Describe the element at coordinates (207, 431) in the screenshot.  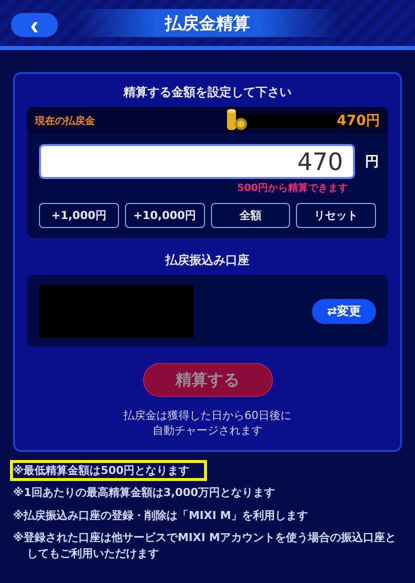
I see `auto-charge-note: 自動チャージされます` at that location.